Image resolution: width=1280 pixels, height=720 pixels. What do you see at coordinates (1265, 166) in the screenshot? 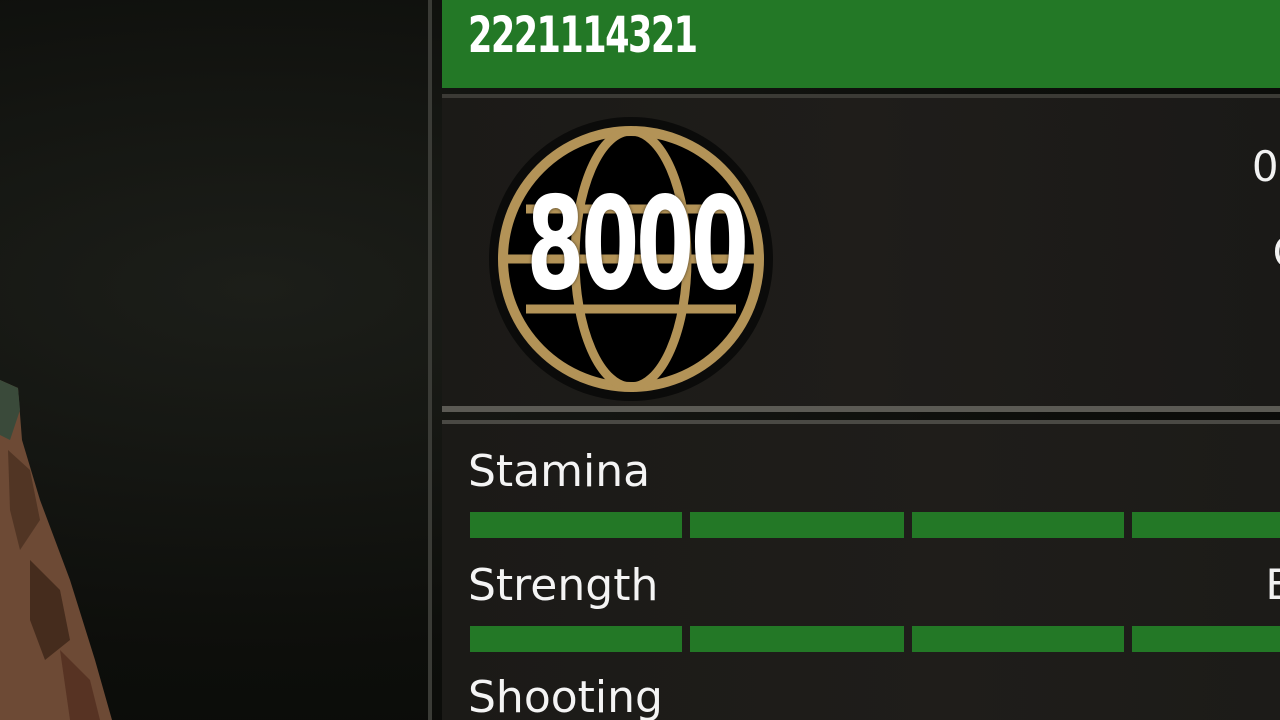
I see `rank-side-value: 0.` at bounding box center [1265, 166].